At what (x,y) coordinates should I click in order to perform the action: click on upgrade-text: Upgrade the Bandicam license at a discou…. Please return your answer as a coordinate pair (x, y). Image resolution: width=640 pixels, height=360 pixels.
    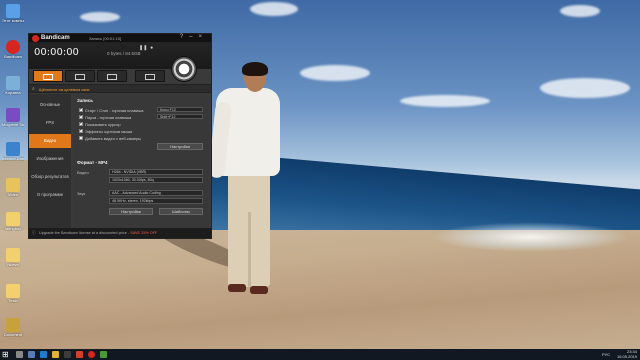
    Looking at the image, I should click on (84, 233).